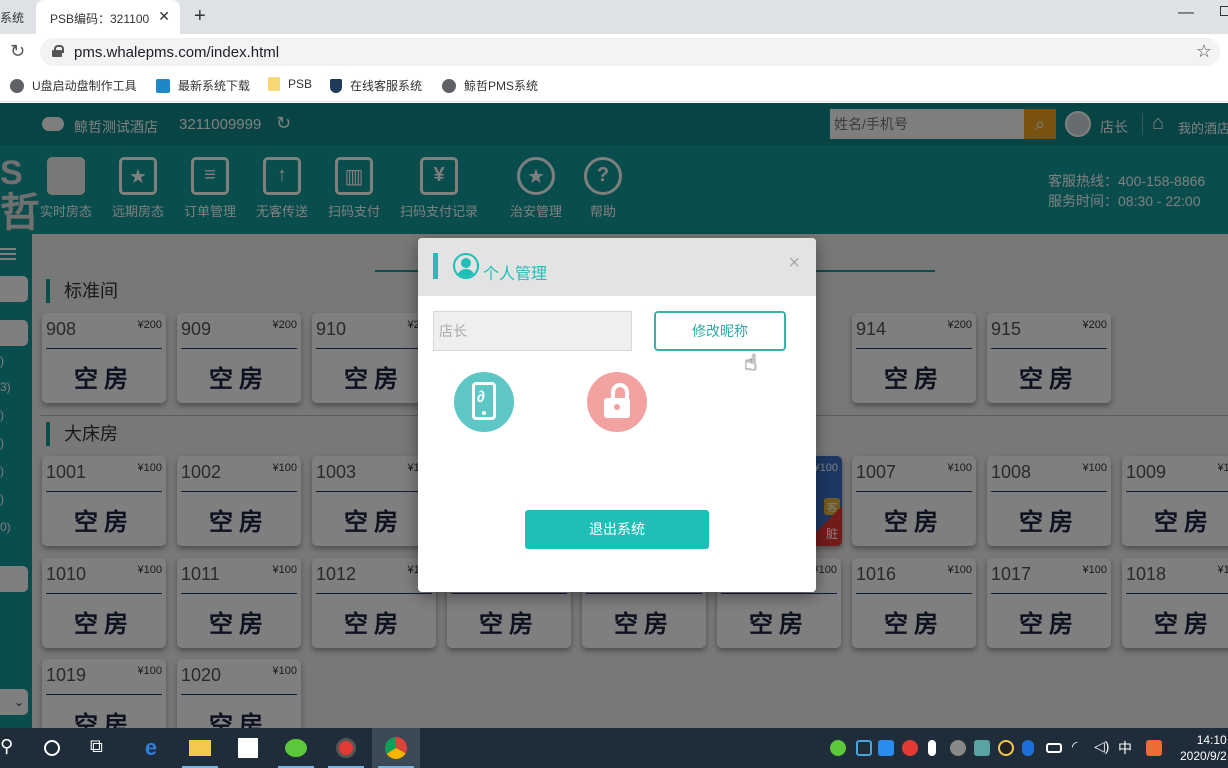 This screenshot has width=1228, height=768. What do you see at coordinates (1203, 748) in the screenshot?
I see `system-clock: 14:10 2020/9/2` at bounding box center [1203, 748].